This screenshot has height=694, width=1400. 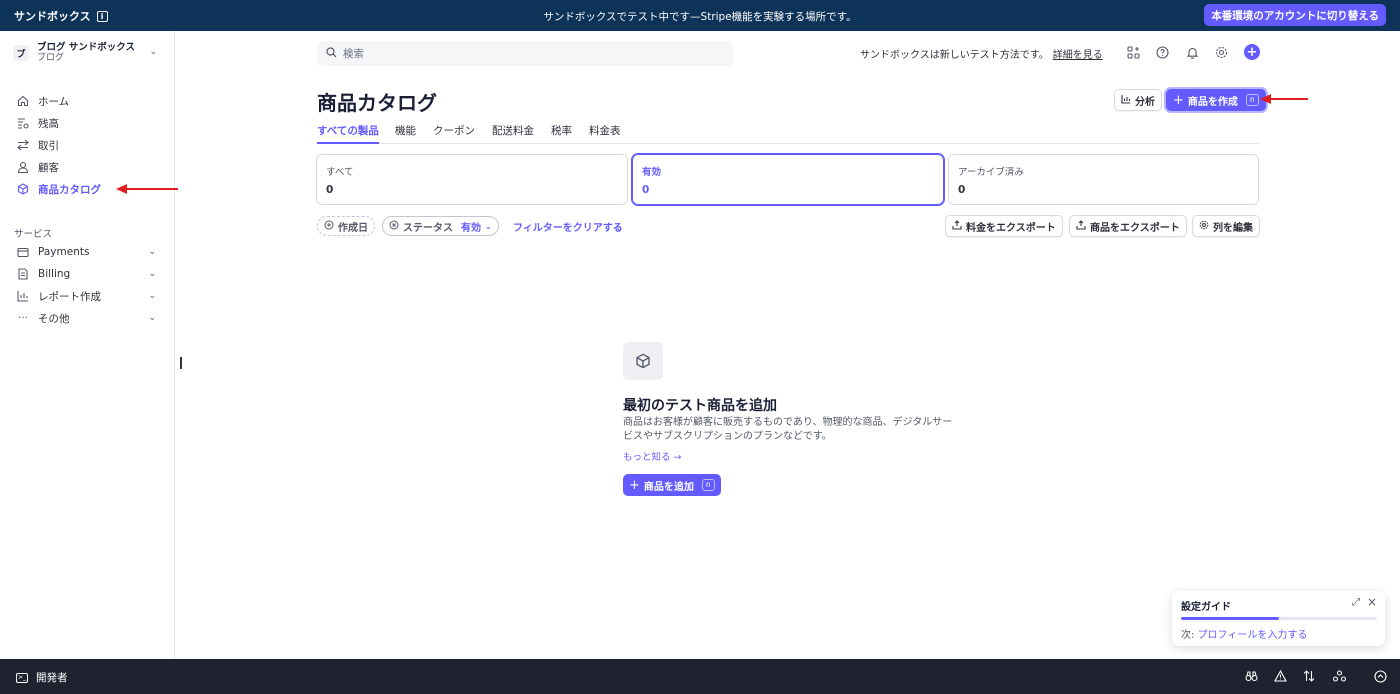 I want to click on create-product-label: 商品を作成, so click(x=1212, y=102).